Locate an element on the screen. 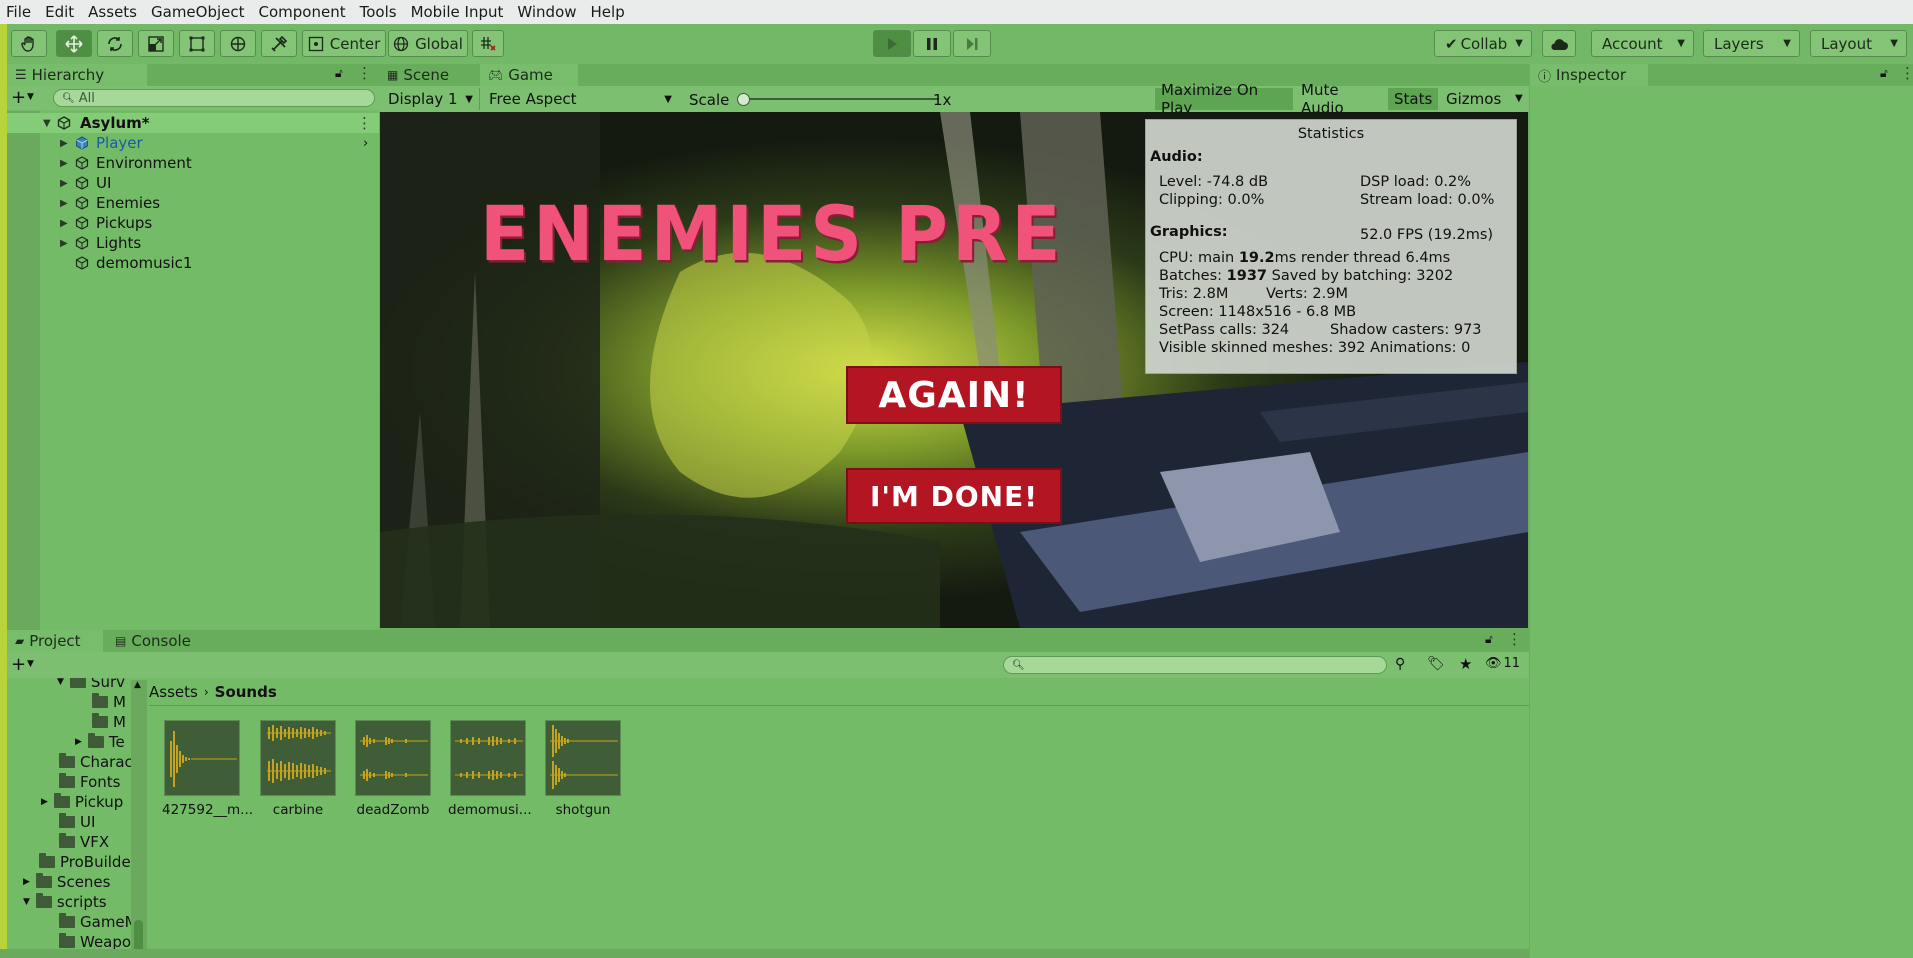  scene-menu-icon: ⋮ is located at coordinates (364, 123).